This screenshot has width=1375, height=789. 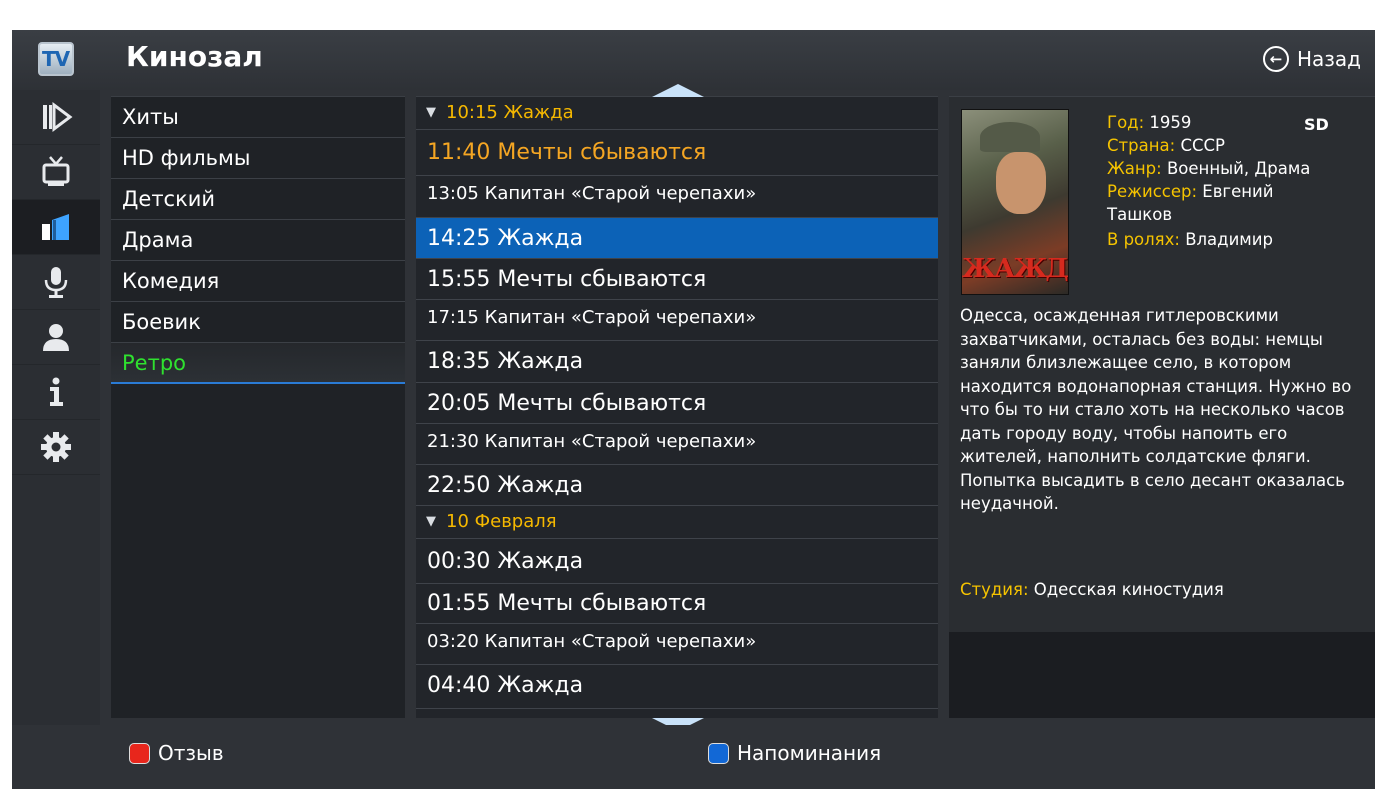 What do you see at coordinates (678, 90) in the screenshot?
I see `scroll-up-arrow-icon` at bounding box center [678, 90].